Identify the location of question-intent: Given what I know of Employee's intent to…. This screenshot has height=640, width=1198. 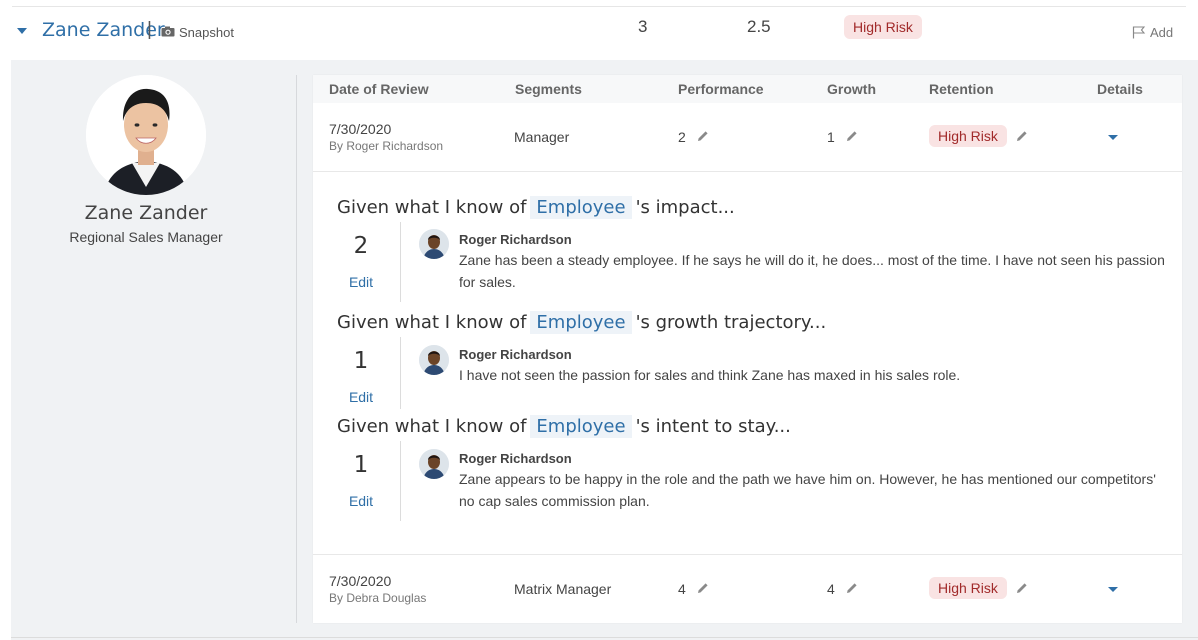
(564, 426).